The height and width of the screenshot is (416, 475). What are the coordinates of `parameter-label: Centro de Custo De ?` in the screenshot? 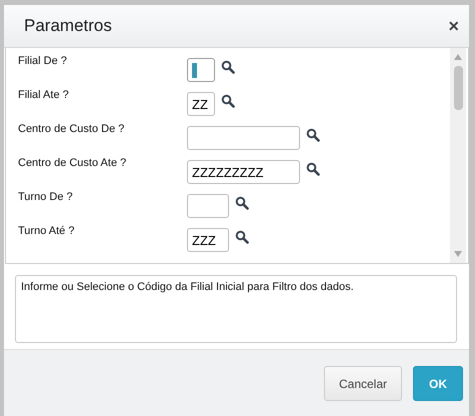 It's located at (72, 128).